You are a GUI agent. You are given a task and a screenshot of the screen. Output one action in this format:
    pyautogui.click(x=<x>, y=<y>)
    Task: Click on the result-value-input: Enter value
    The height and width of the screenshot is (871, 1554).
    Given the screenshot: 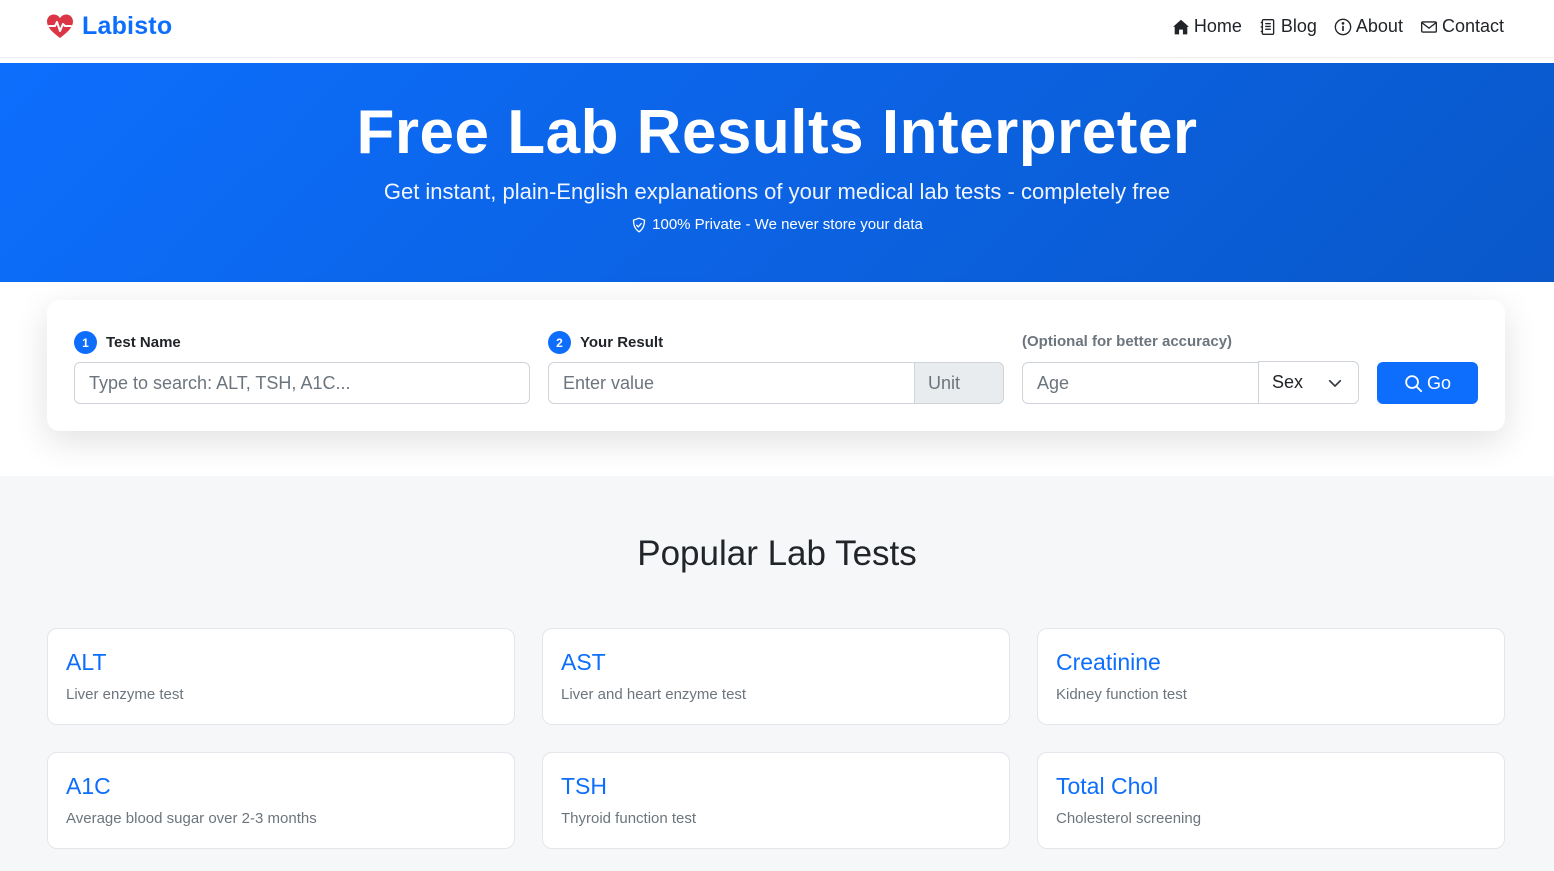 What is the action you would take?
    pyautogui.click(x=732, y=383)
    